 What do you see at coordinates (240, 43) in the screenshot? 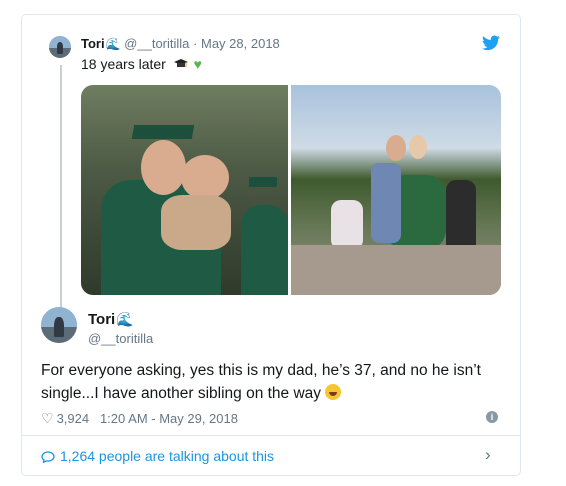
I see `quoted-tweet-date: May 28, 2018` at bounding box center [240, 43].